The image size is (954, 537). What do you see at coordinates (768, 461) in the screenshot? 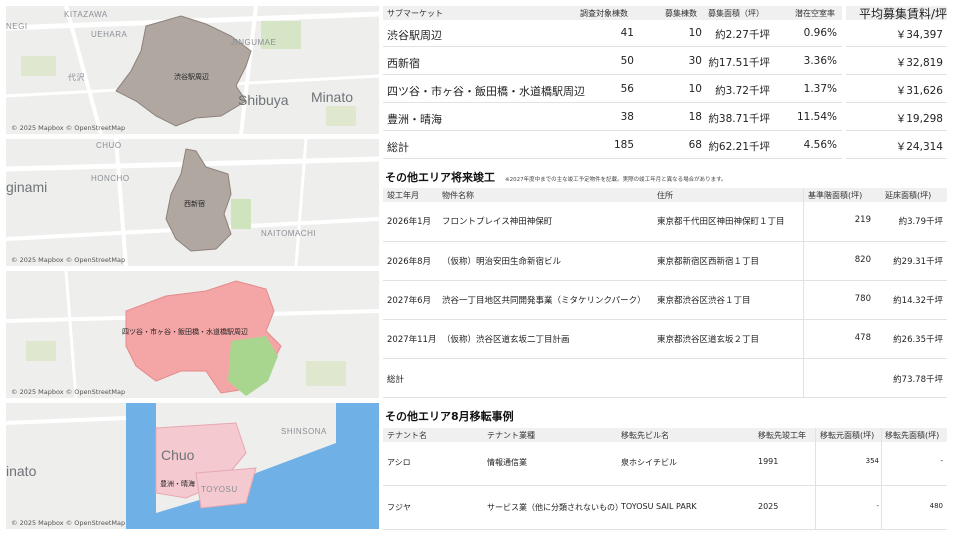
I see `destination-year: 1991` at bounding box center [768, 461].